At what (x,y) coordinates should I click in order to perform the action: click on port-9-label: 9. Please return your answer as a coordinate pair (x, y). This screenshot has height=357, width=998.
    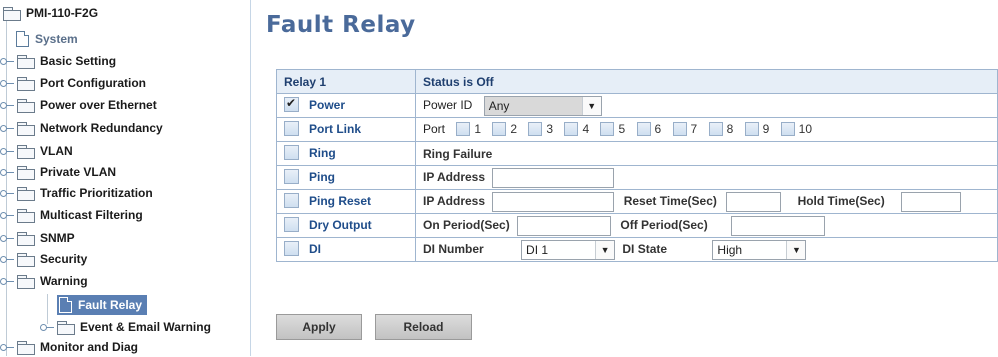
    Looking at the image, I should click on (766, 129).